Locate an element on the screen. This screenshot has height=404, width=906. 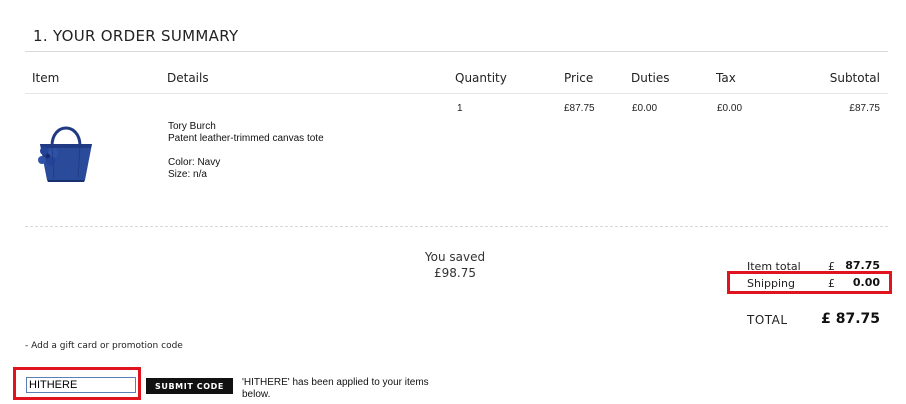
savings-amount: £98.75 is located at coordinates (455, 273).